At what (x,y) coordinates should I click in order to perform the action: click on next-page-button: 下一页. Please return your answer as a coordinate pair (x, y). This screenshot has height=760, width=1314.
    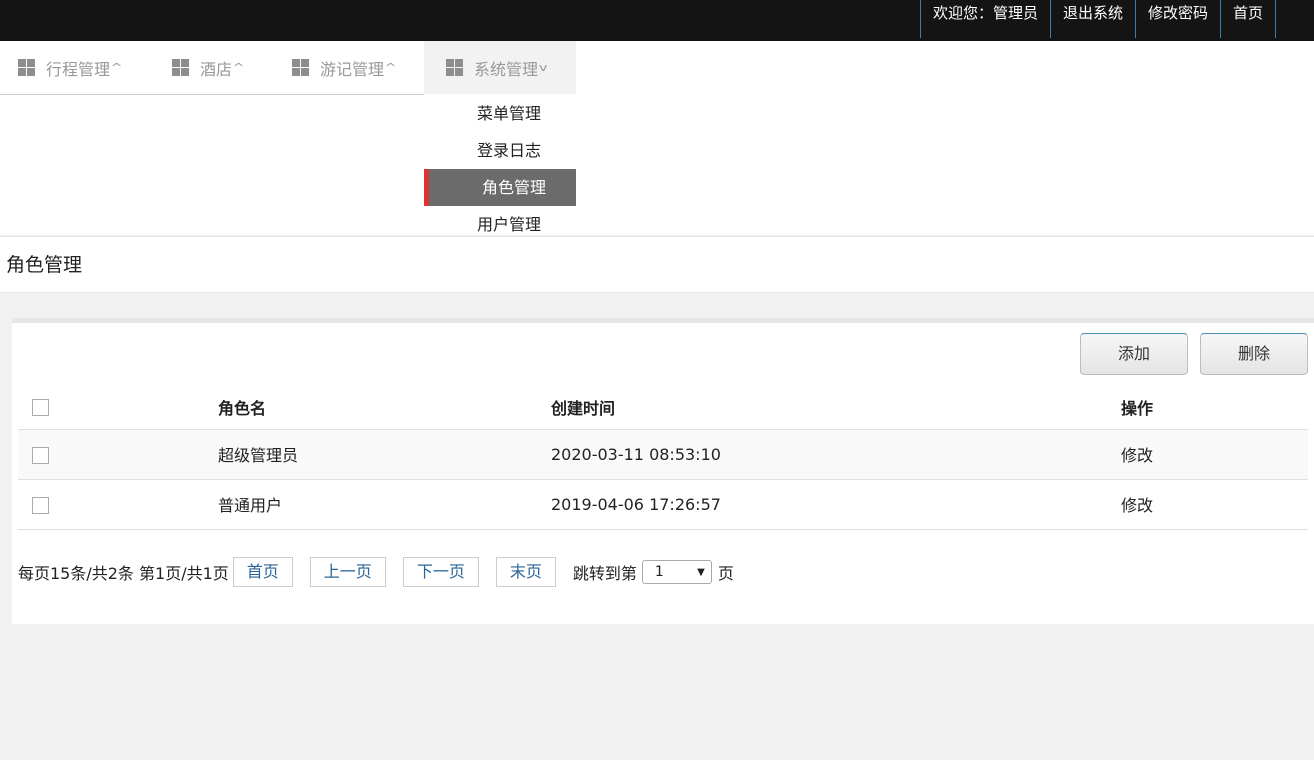
    Looking at the image, I should click on (440, 572).